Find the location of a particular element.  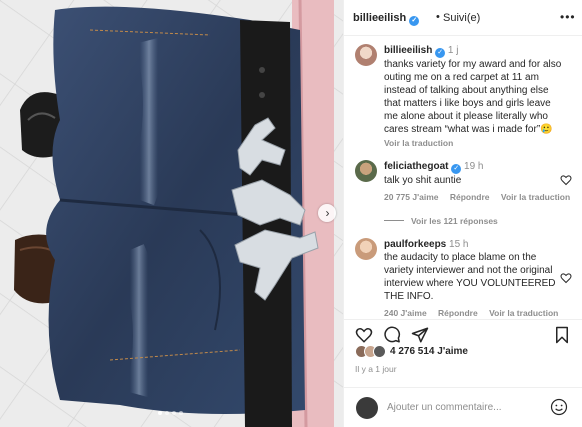

more-options-icon: ••• is located at coordinates (568, 17).